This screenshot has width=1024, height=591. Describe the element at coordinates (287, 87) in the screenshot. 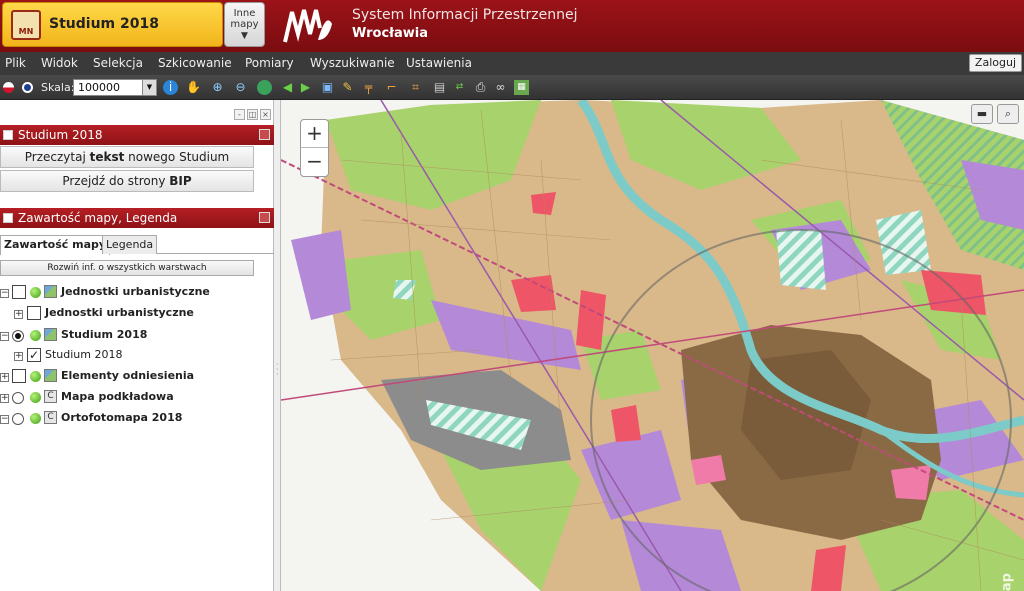

I see `back-arrow-icon: ◀` at that location.